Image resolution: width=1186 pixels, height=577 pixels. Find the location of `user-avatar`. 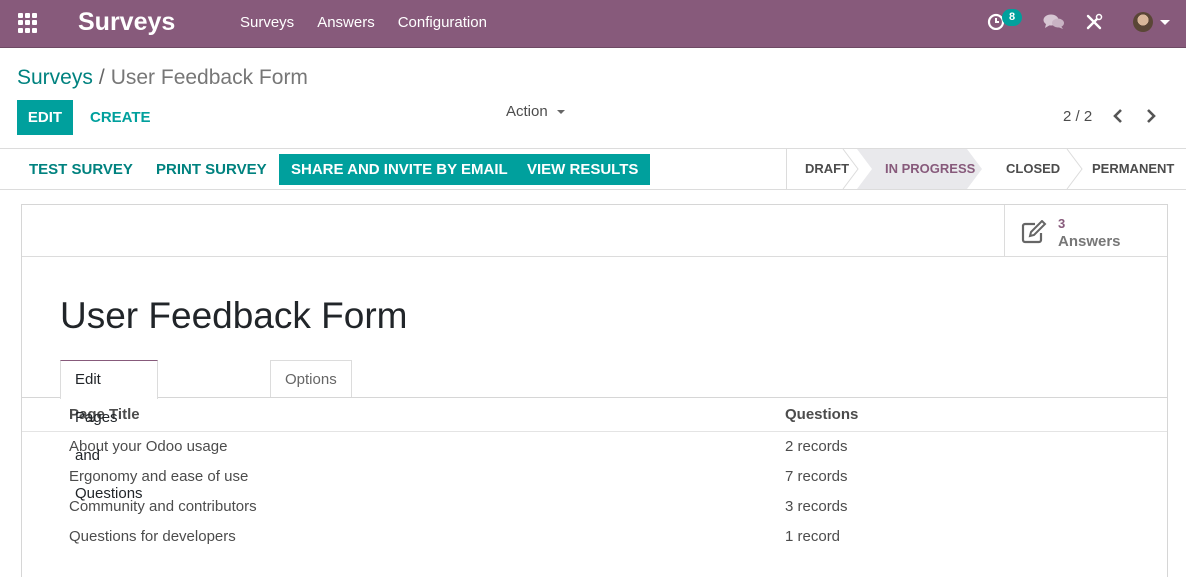

user-avatar is located at coordinates (1143, 22).